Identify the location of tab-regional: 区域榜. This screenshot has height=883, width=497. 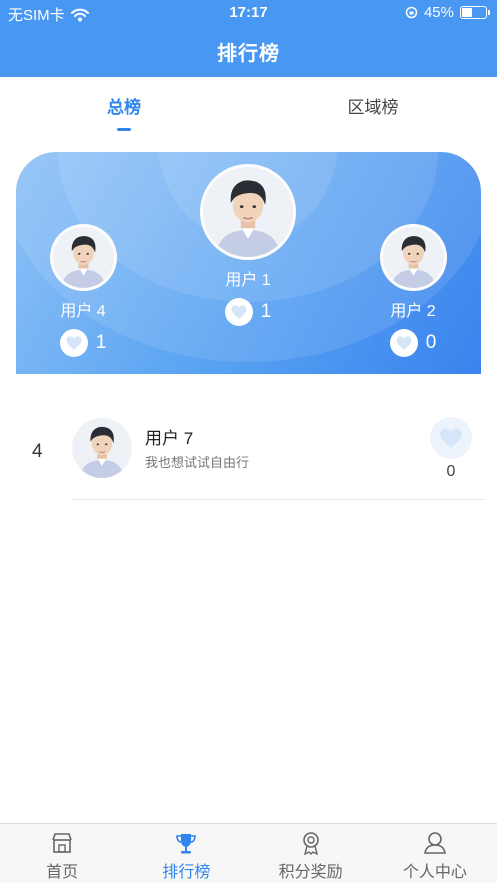
(373, 105).